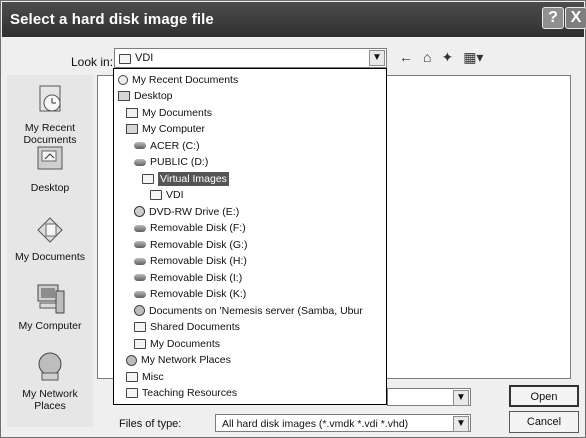 This screenshot has width=586, height=438. I want to click on look-in-list-item: Desktop, so click(145, 96).